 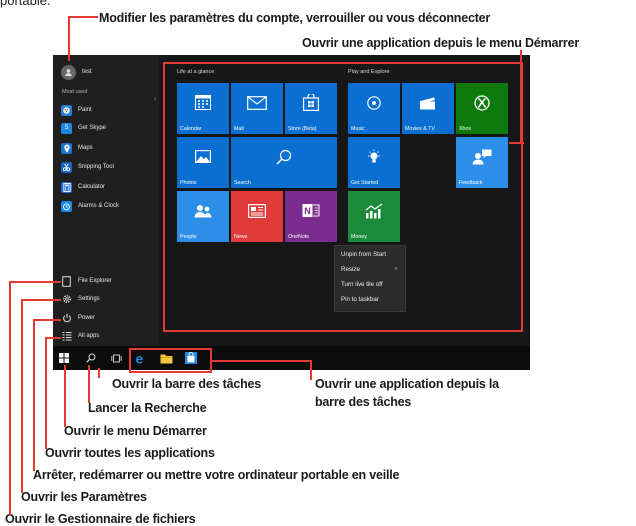 What do you see at coordinates (170, 360) in the screenshot?
I see `highlight-taskbar-apps` at bounding box center [170, 360].